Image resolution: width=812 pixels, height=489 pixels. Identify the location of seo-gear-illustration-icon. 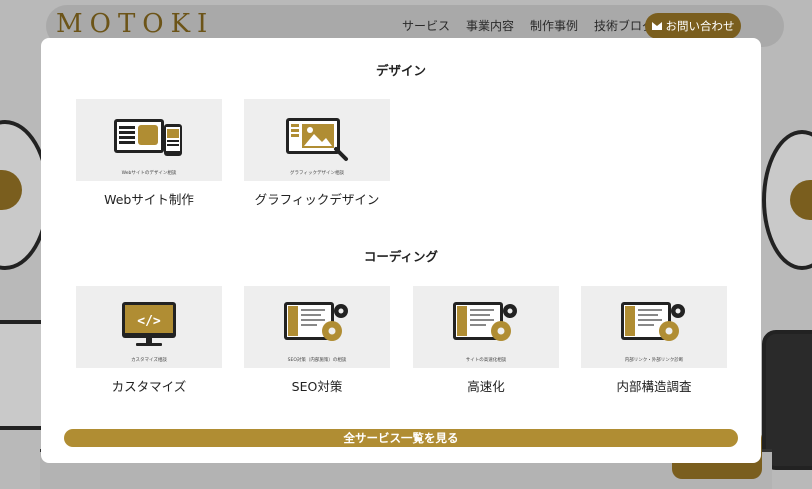
(316, 321).